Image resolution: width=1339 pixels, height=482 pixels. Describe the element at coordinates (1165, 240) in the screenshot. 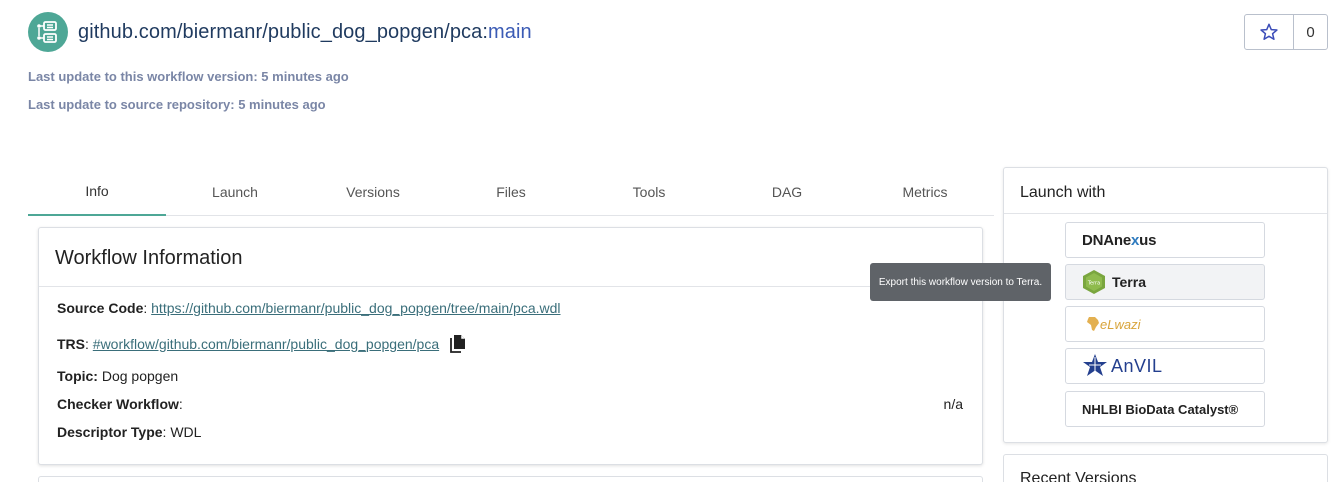

I see `launch-dnanexus-button: DNAnexus` at that location.